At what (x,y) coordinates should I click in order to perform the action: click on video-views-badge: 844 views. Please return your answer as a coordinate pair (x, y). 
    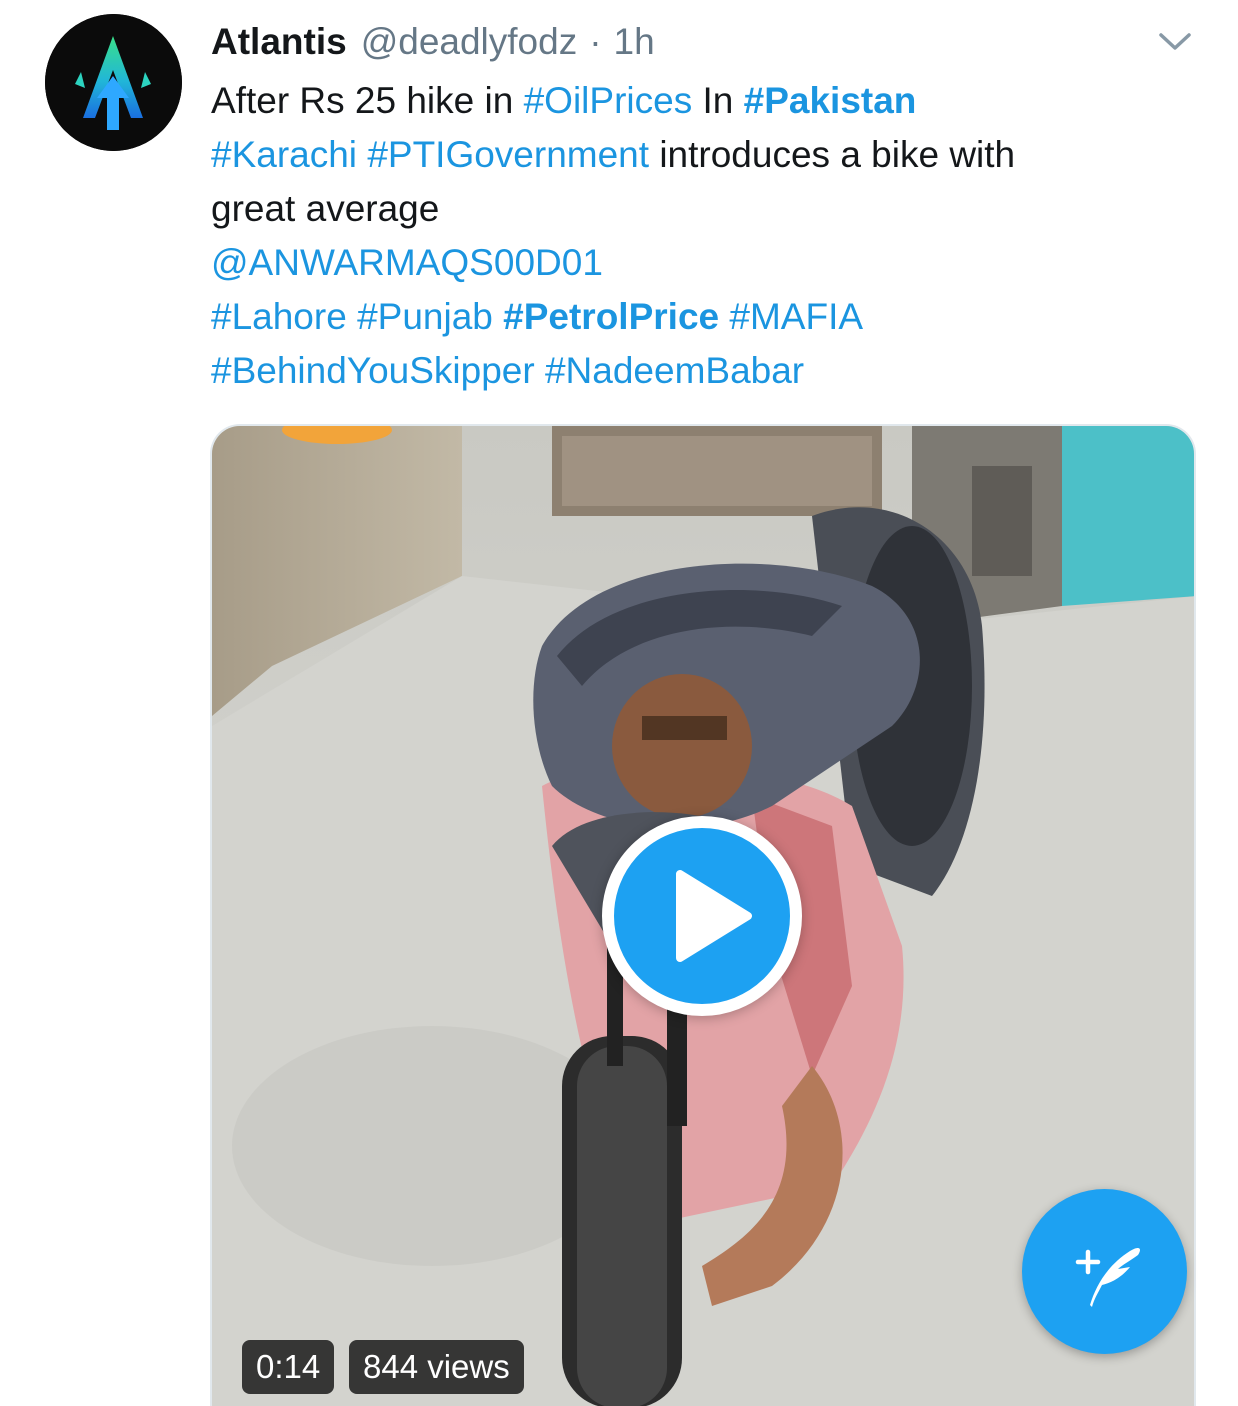
    Looking at the image, I should click on (436, 1367).